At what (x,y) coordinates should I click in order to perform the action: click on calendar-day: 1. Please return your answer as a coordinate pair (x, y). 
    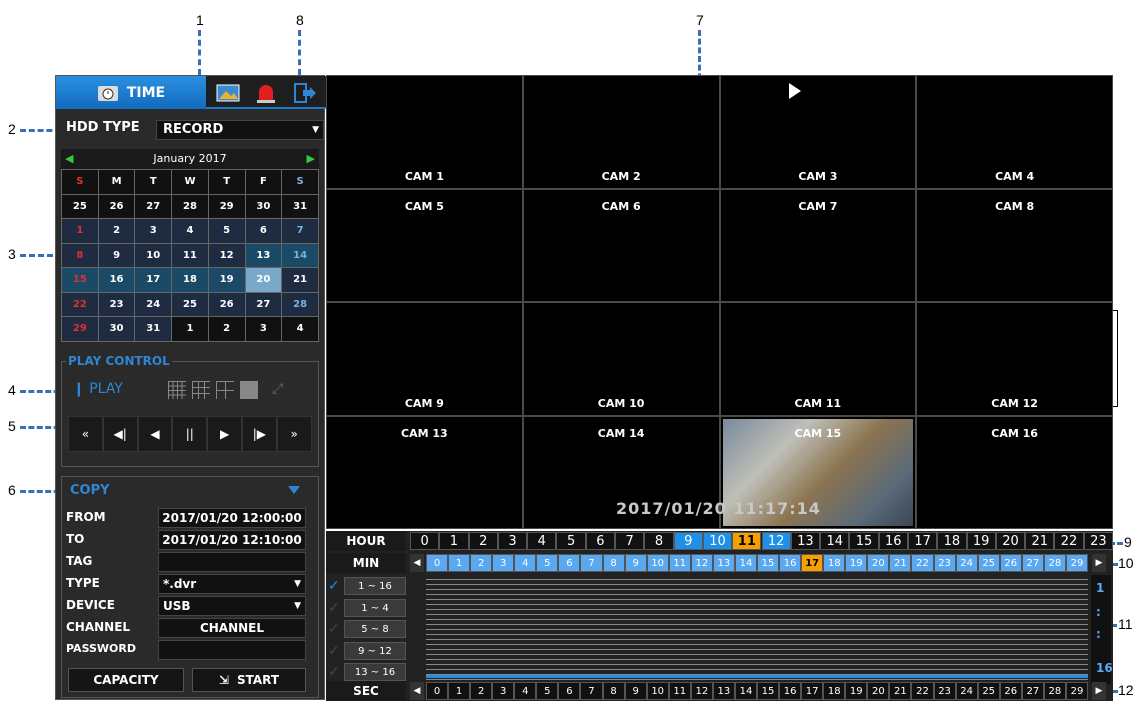
    Looking at the image, I should click on (80, 231).